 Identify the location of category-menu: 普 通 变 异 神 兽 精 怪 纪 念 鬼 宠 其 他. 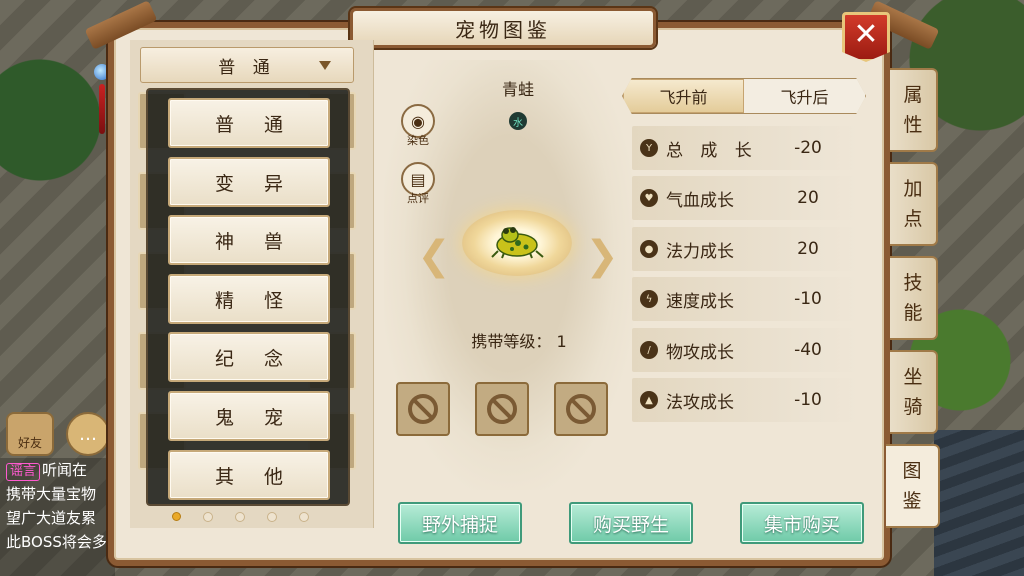
(248, 297).